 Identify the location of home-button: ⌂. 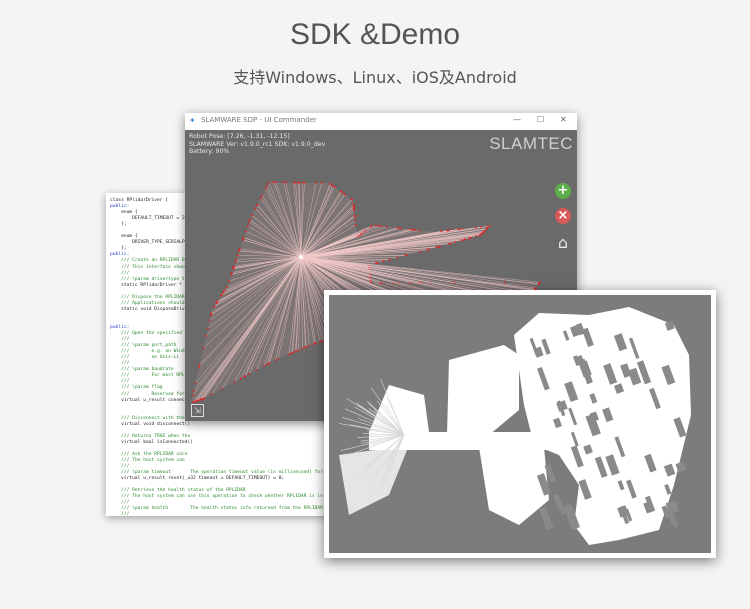
(563, 243).